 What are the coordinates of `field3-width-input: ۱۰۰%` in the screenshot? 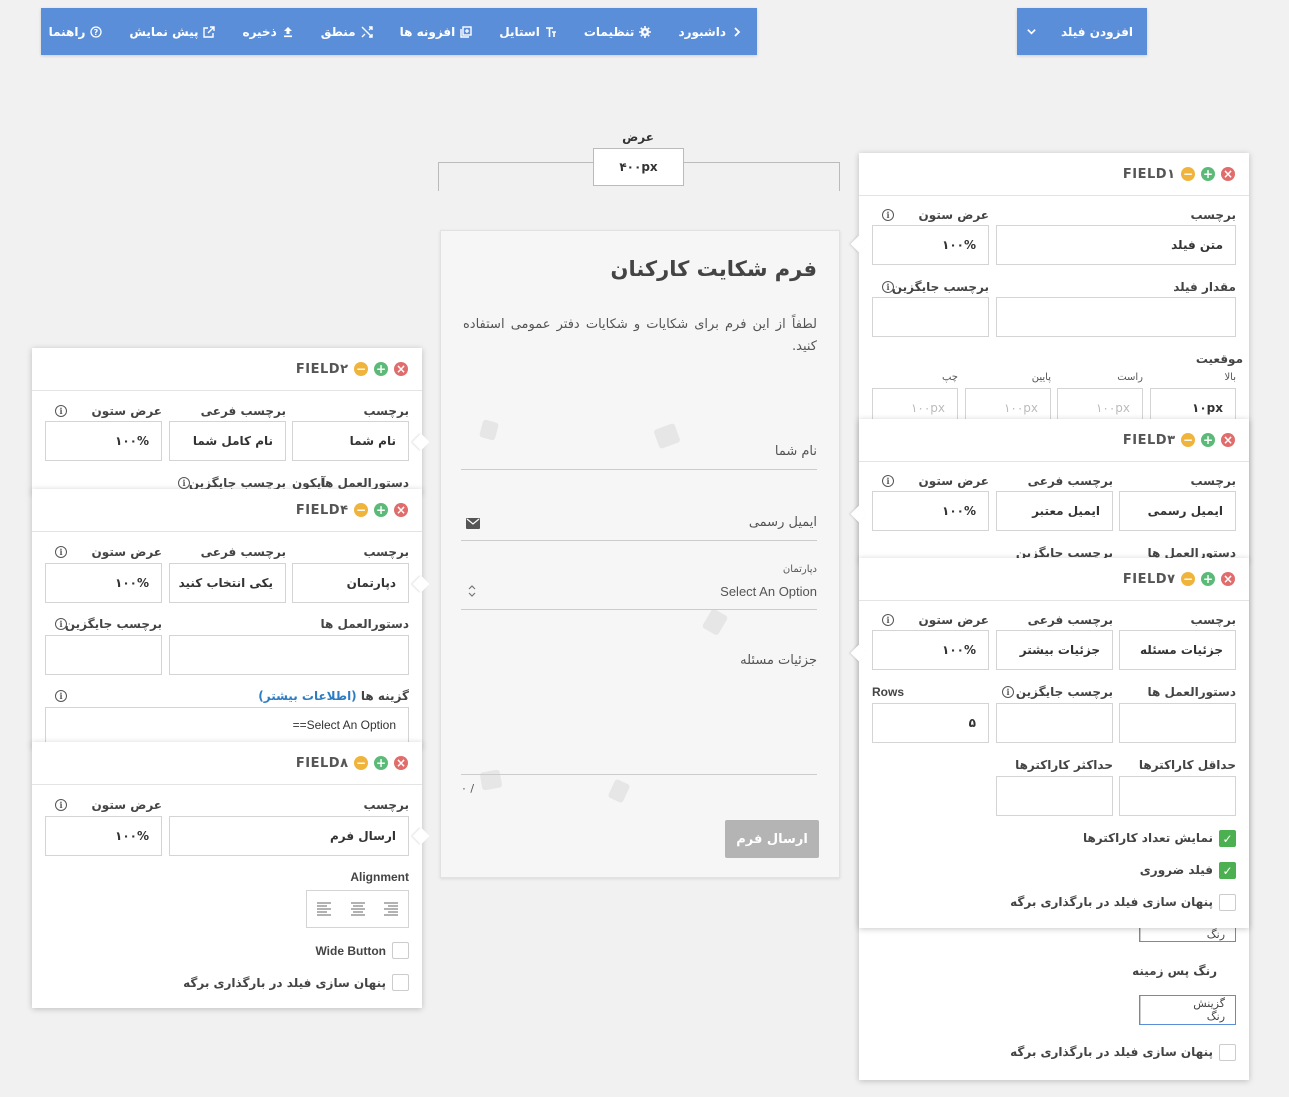 It's located at (930, 511).